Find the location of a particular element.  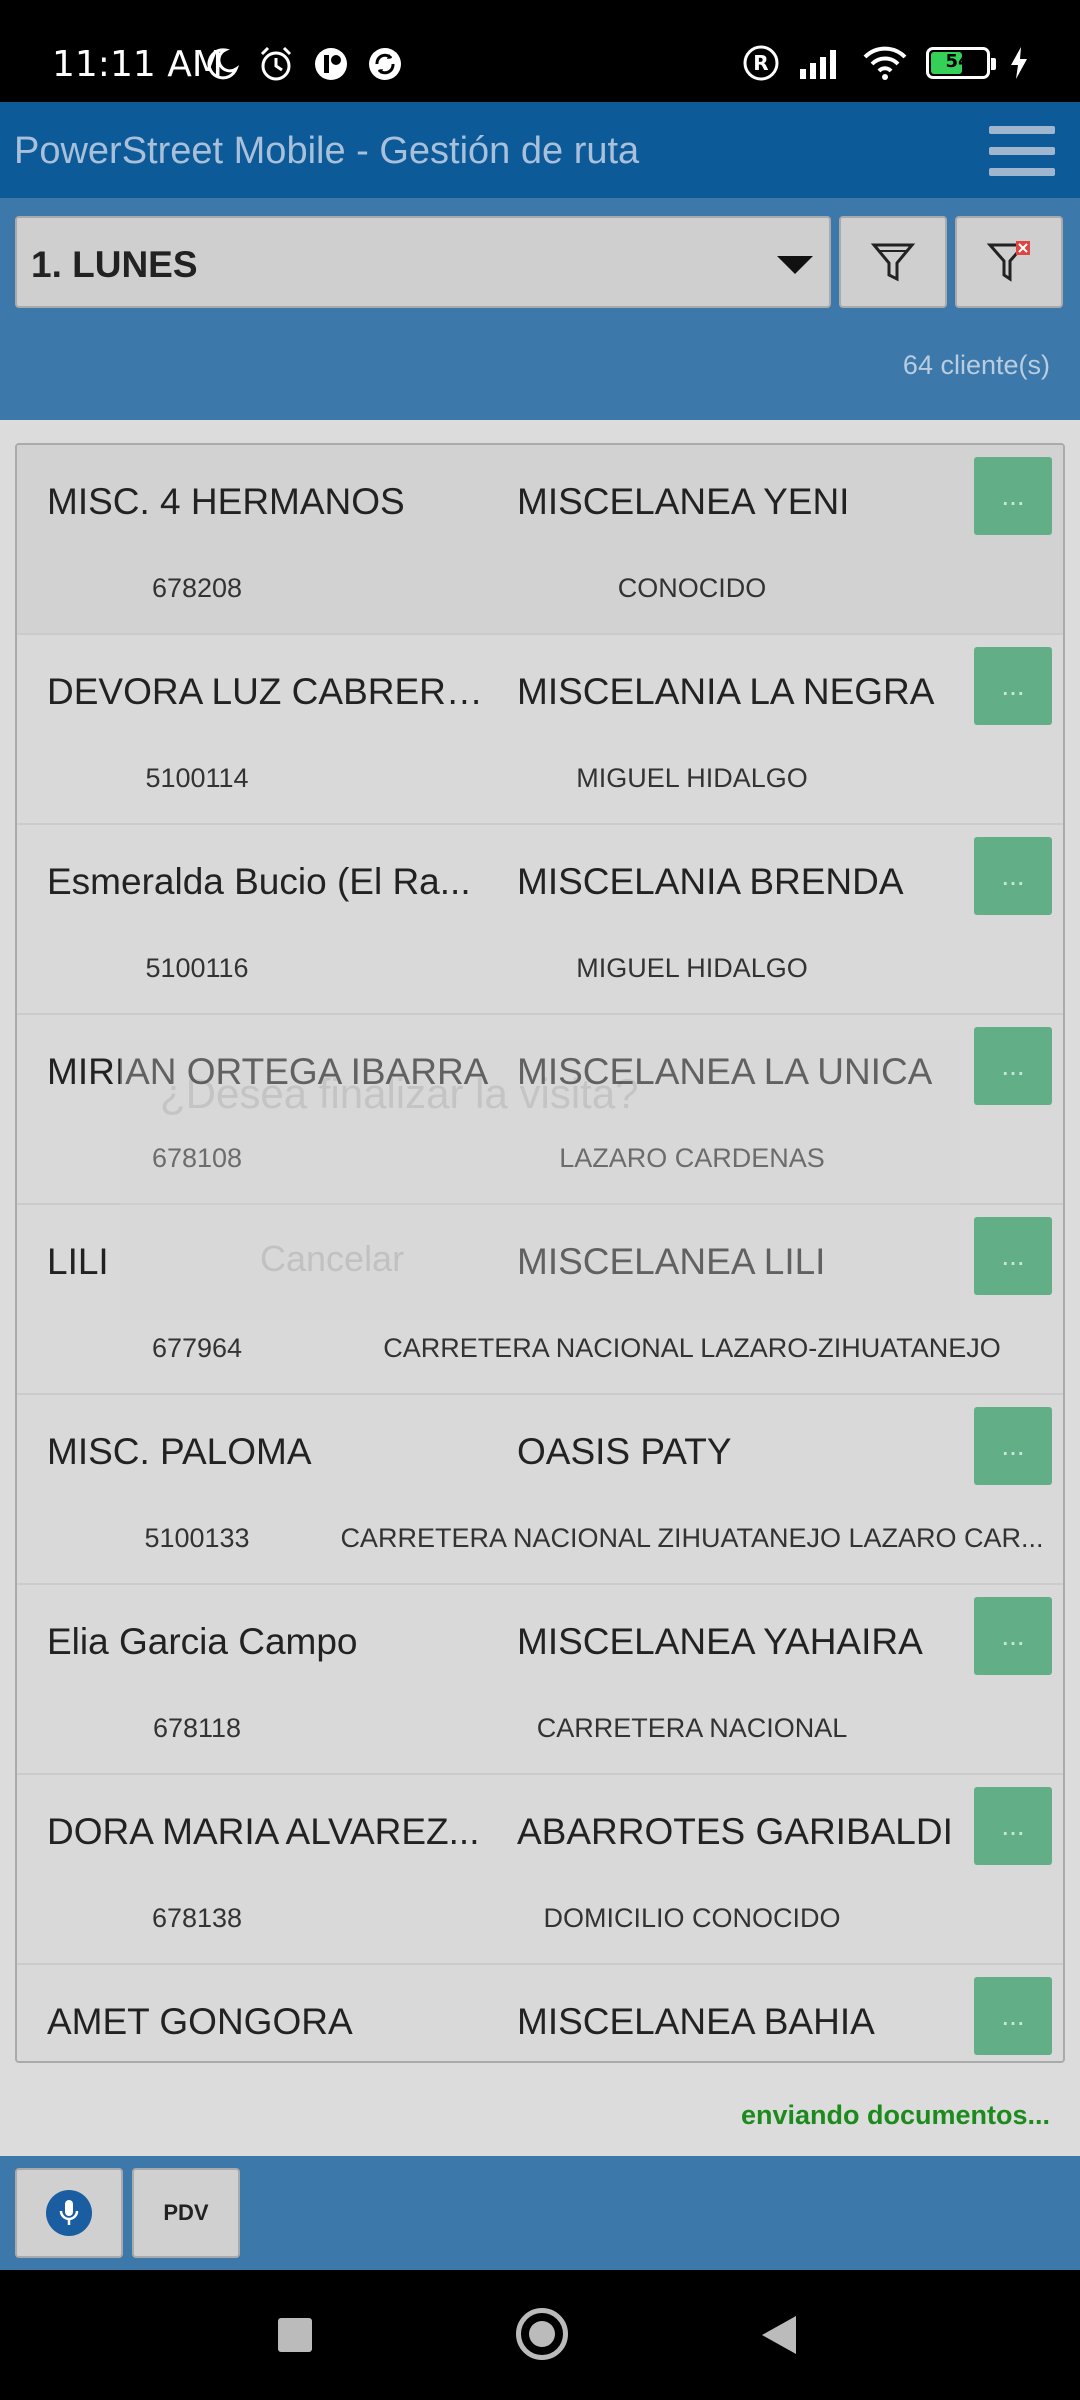

client-count: 64 cliente(s) is located at coordinates (976, 365).